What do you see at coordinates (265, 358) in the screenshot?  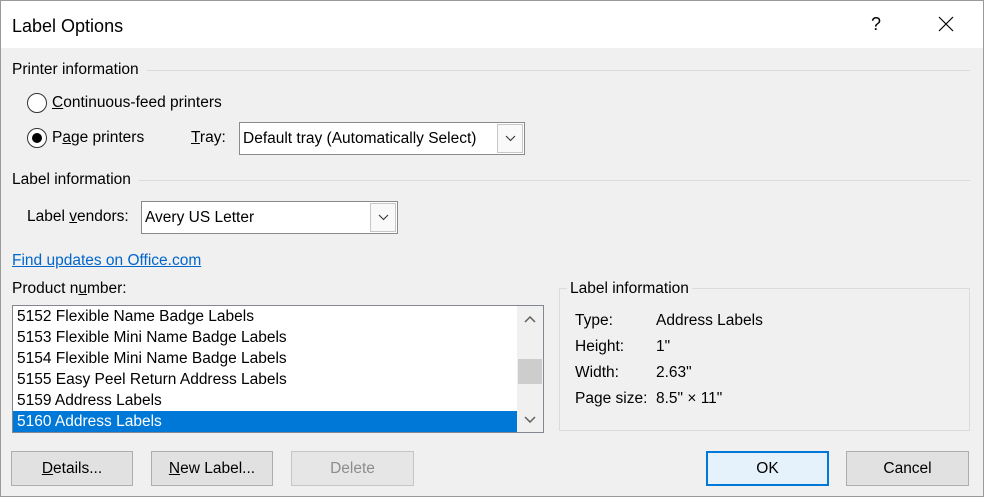 I see `list-item: 5154 Flexible Mini Name Badge Labels` at bounding box center [265, 358].